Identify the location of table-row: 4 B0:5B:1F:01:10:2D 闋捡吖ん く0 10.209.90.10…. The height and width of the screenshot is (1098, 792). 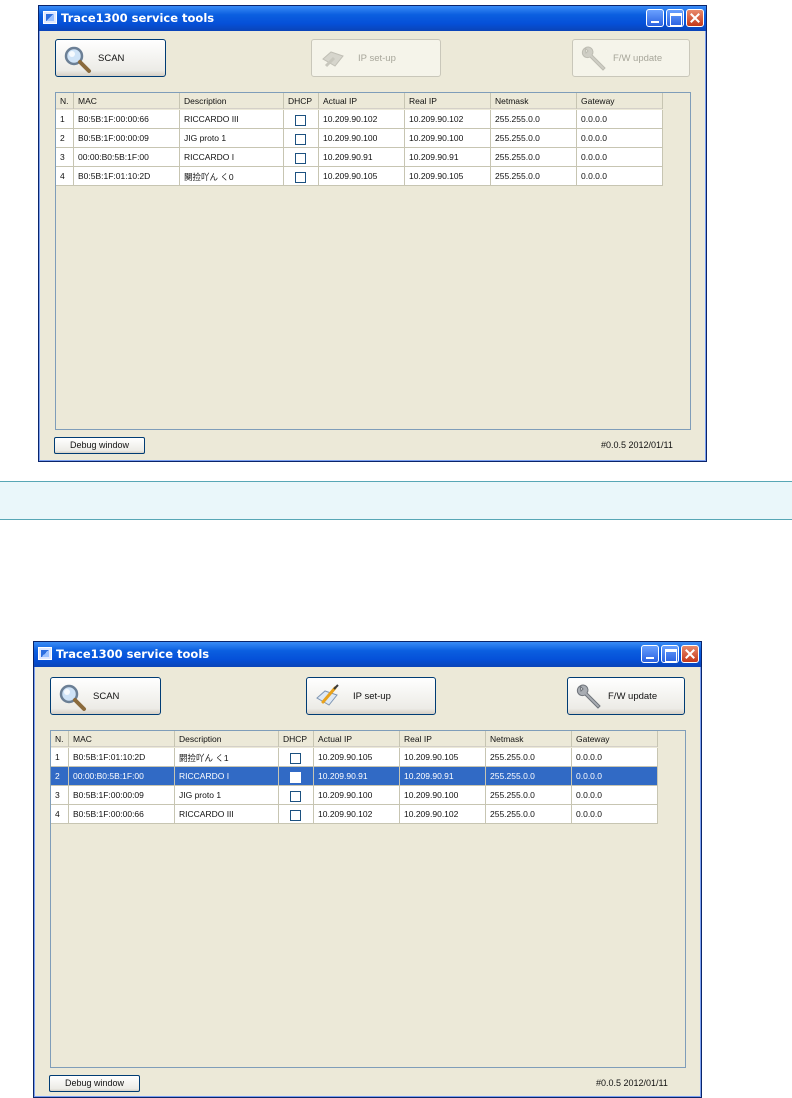
(359, 176).